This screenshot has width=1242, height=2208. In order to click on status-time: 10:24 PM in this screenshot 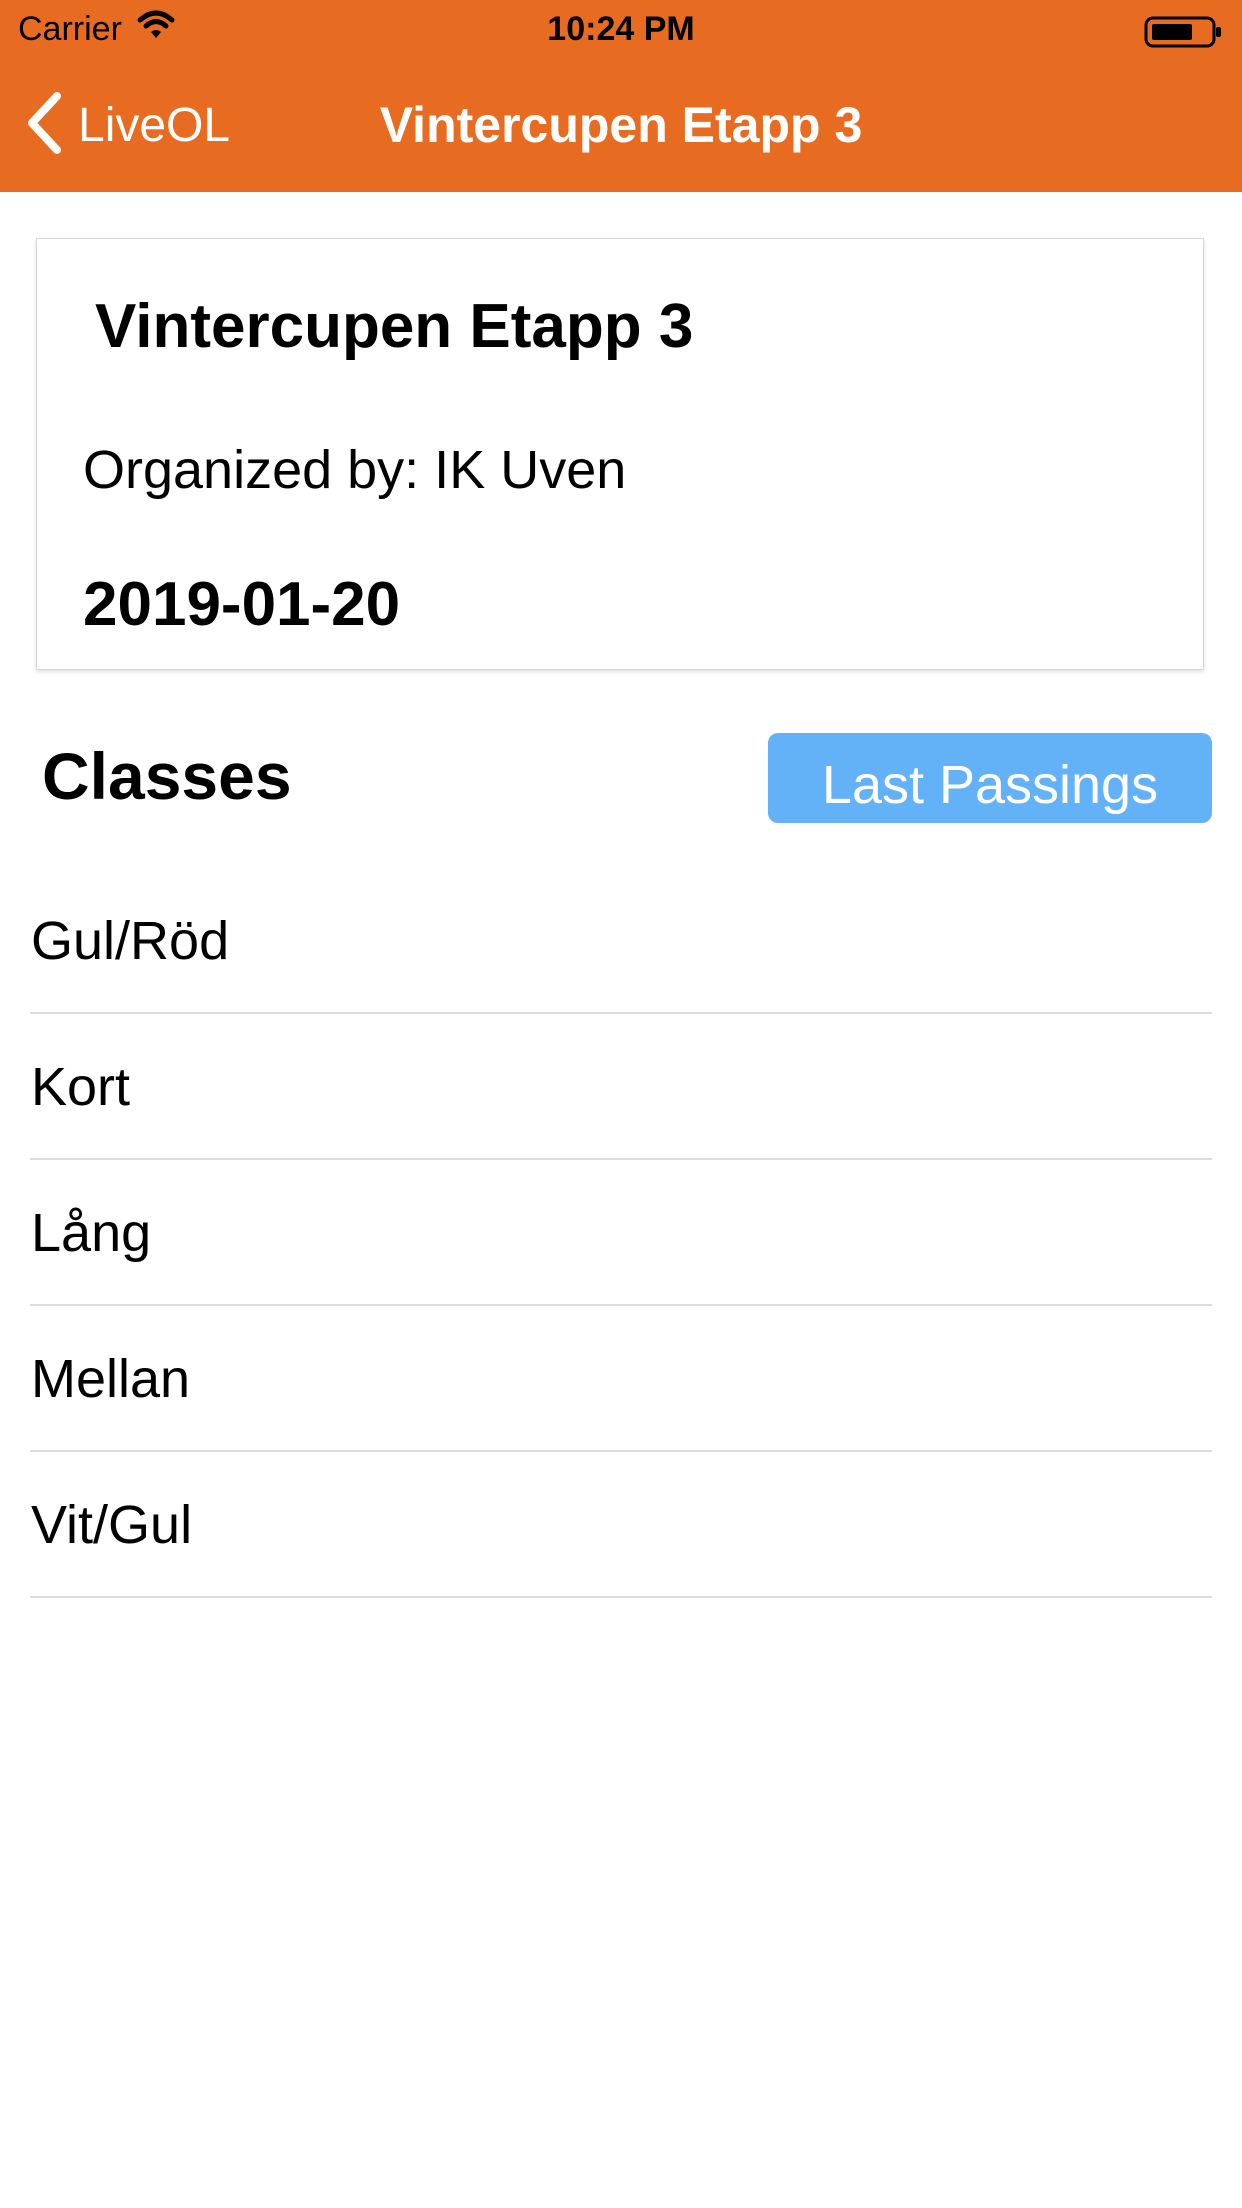, I will do `click(621, 29)`.